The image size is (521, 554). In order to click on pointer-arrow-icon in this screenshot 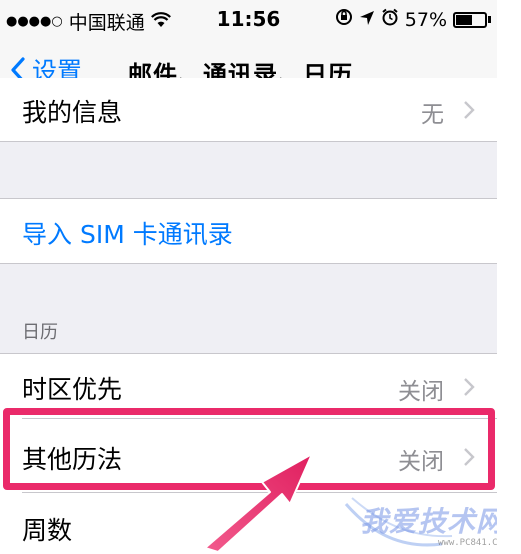, I will do `click(258, 503)`.